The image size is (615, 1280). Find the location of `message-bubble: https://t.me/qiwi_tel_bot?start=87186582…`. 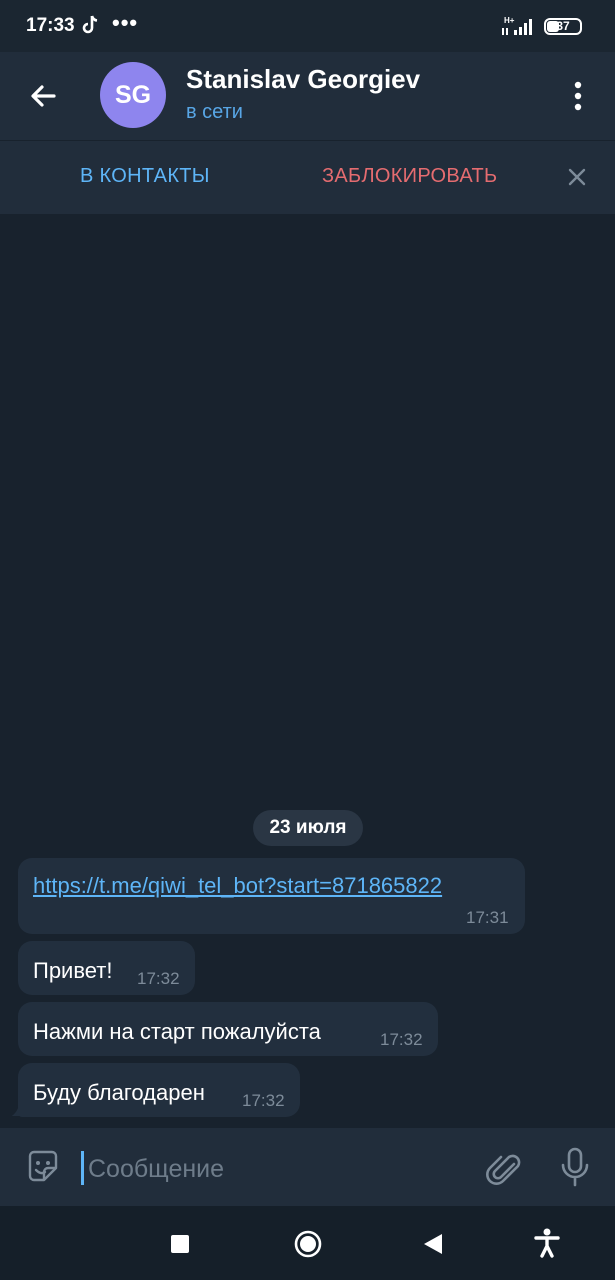

message-bubble: https://t.me/qiwi_tel_bot?start=87186582… is located at coordinates (271, 896).